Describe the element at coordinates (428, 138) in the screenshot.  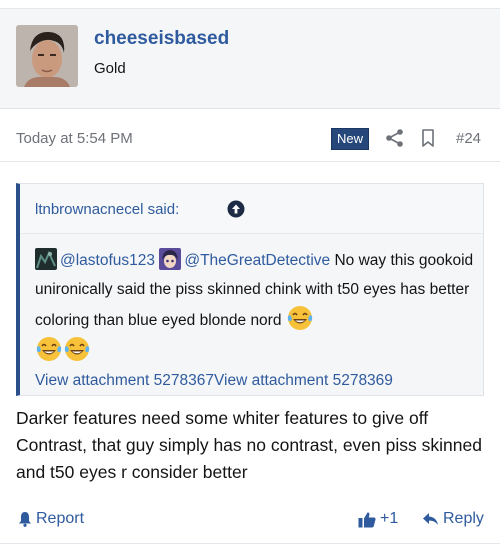
I see `bookmark-icon` at that location.